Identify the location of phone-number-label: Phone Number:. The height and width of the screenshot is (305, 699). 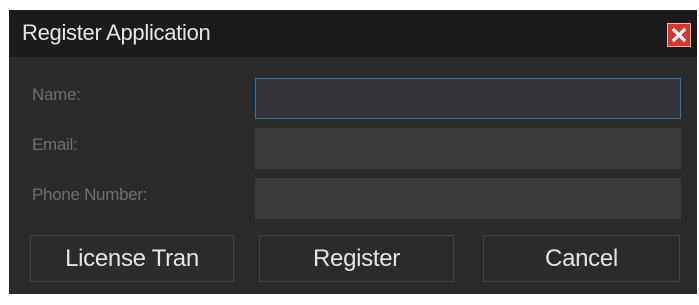
(90, 194).